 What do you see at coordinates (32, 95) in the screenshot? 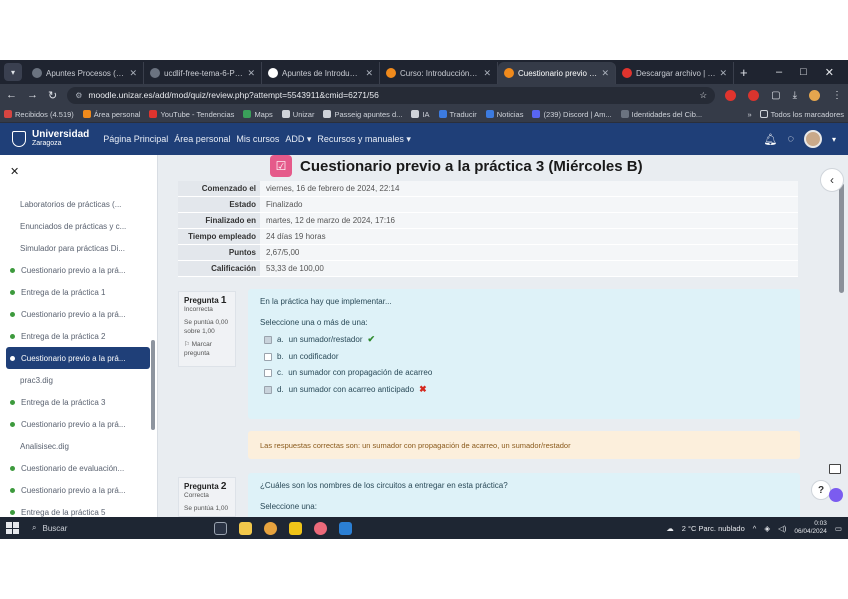
I see `forward-icon: →` at bounding box center [32, 95].